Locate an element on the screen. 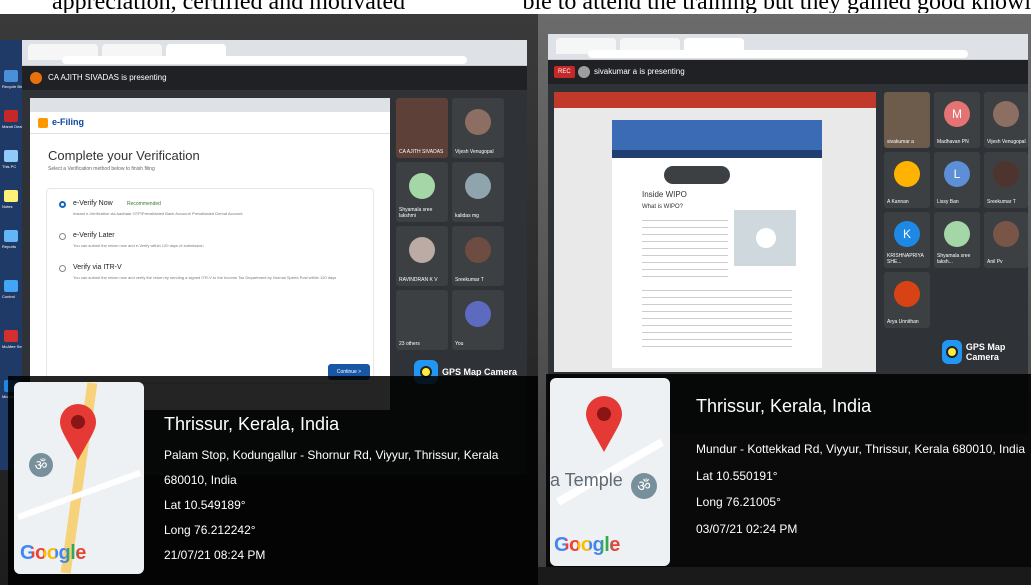 This screenshot has width=1031, height=585. gps-latitude: Lat 10.550191° is located at coordinates (737, 476).